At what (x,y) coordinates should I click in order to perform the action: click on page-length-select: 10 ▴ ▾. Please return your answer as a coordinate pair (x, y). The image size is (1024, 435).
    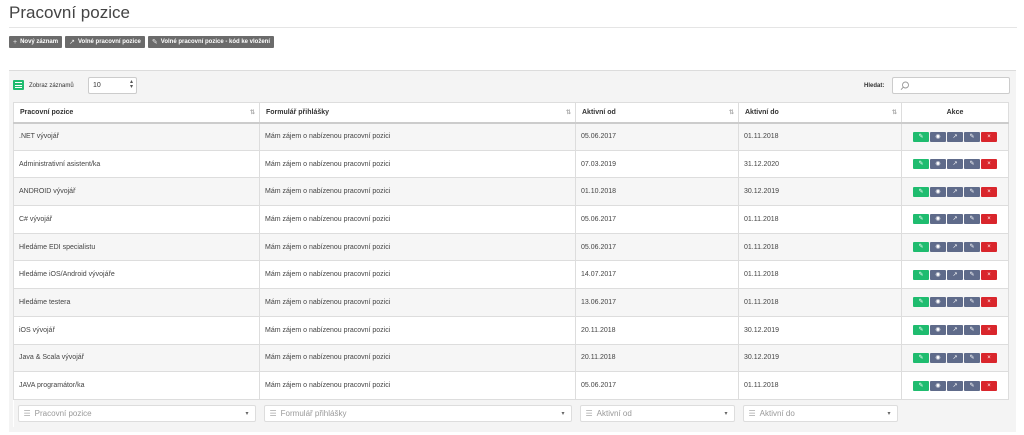
    Looking at the image, I should click on (112, 85).